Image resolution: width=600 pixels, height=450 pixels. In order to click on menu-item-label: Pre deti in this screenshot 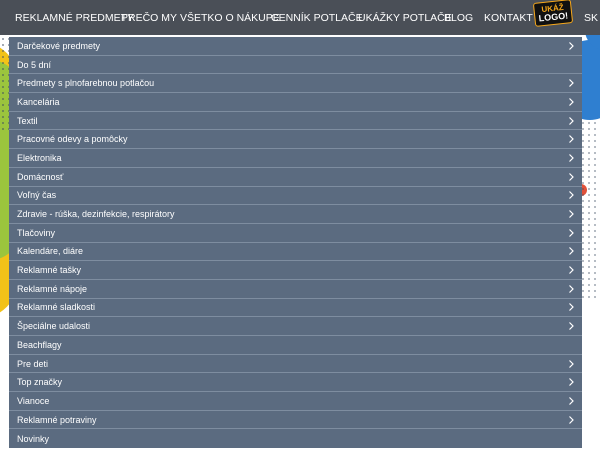, I will do `click(33, 363)`.